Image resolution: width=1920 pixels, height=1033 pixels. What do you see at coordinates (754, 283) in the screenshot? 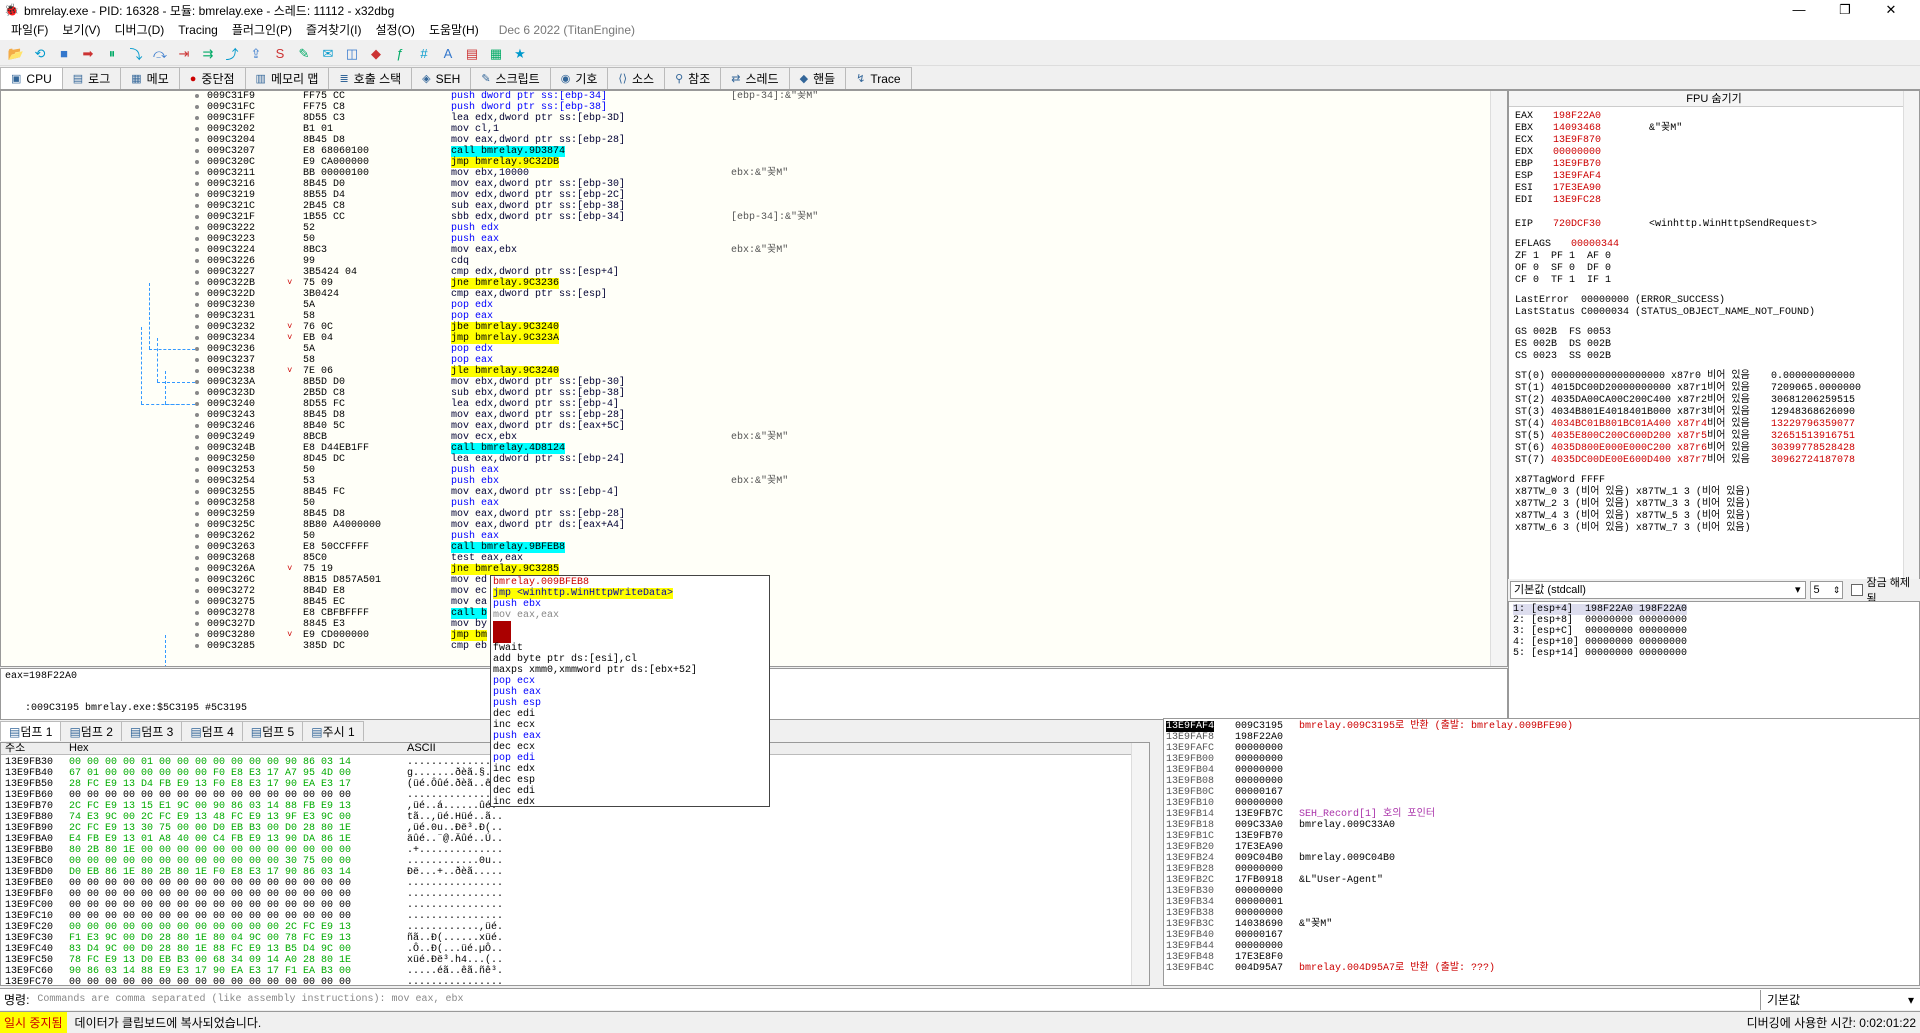
I see `disasm-row: 009C322B ˅ 75 09 jne bmrelay.9C3236` at bounding box center [754, 283].